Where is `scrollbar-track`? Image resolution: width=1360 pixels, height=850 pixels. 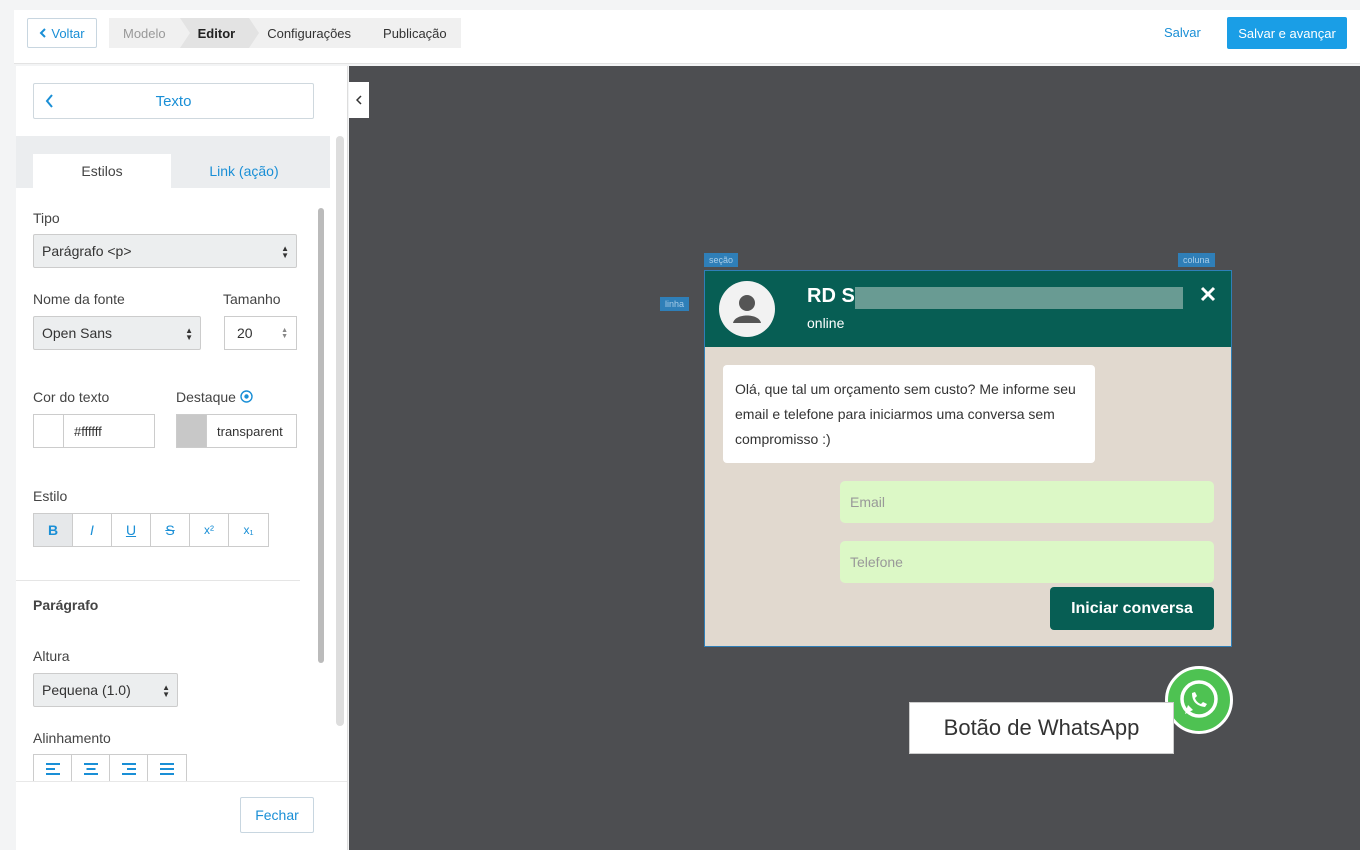
scrollbar-track is located at coordinates (340, 431).